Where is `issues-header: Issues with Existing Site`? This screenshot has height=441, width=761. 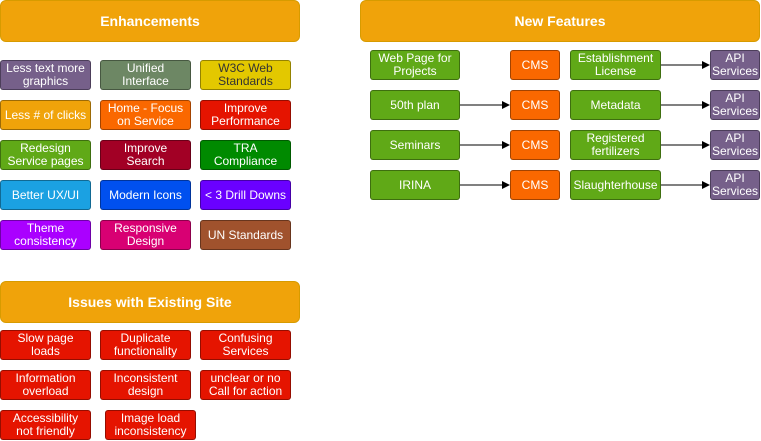
issues-header: Issues with Existing Site is located at coordinates (150, 302).